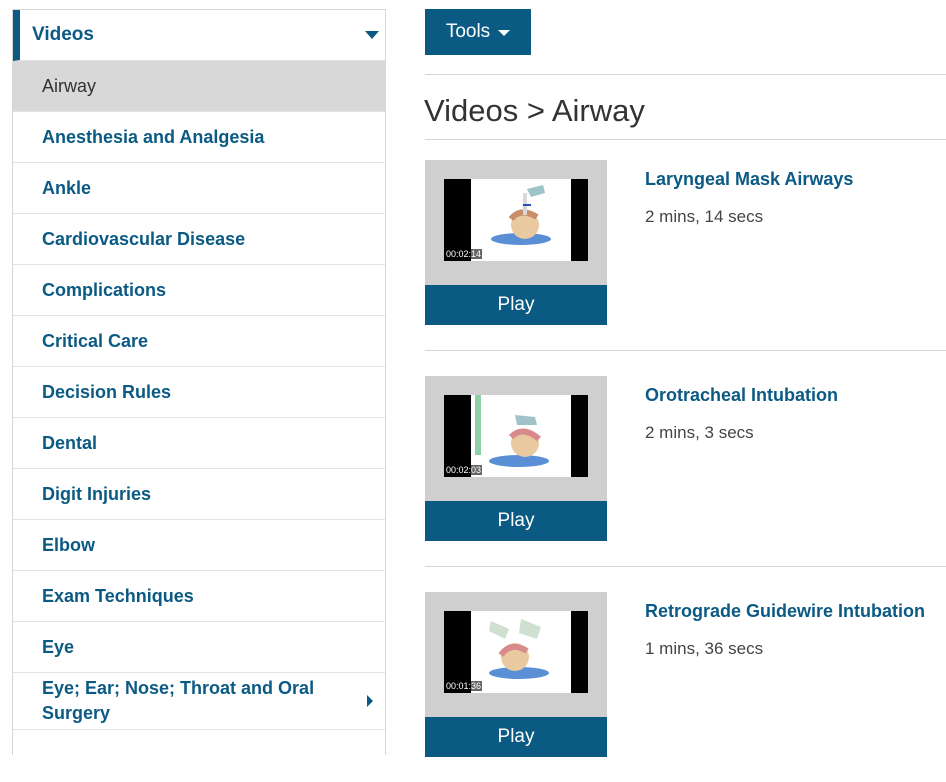  Describe the element at coordinates (468, 31) in the screenshot. I see `tools-button-label: Tools` at that location.